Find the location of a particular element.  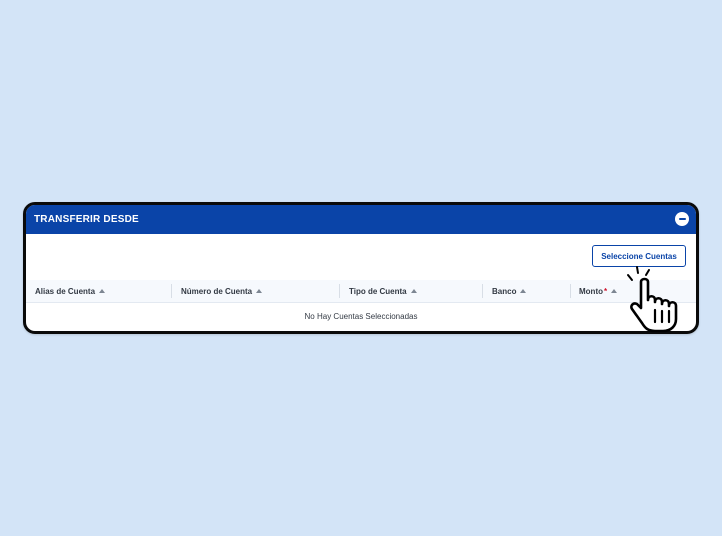

column-label: Alias de Cuenta is located at coordinates (65, 291).